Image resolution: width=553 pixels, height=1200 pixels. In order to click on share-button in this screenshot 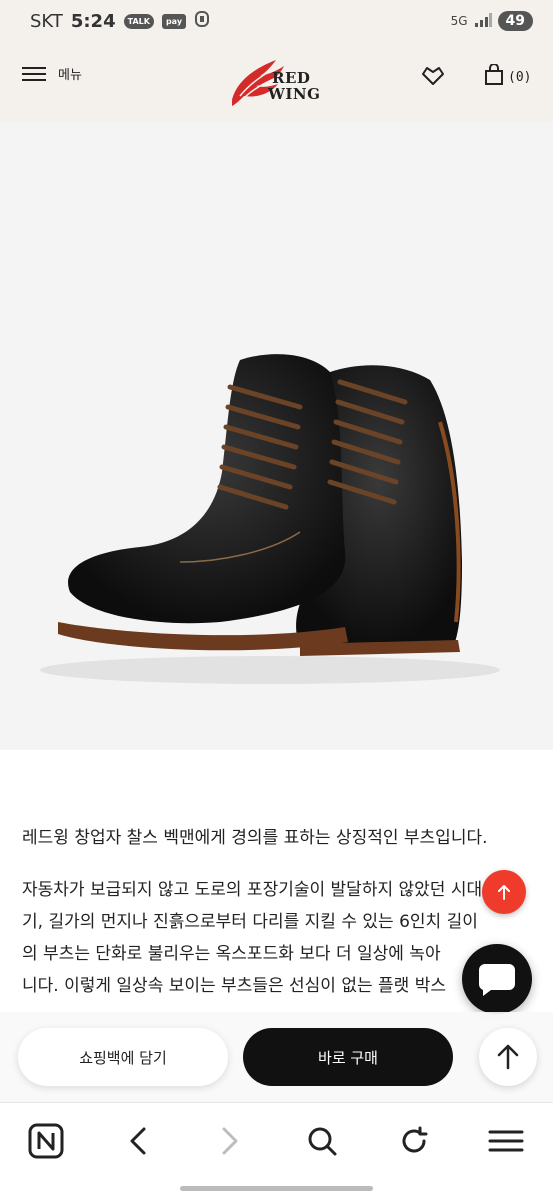, I will do `click(508, 1057)`.